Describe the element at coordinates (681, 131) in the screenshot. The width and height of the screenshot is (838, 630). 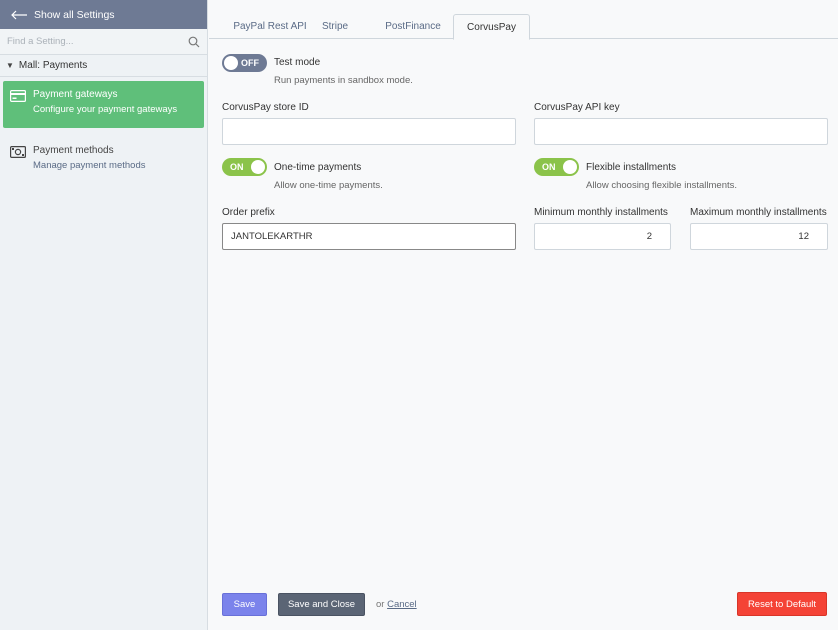
I see `api-key-input` at that location.